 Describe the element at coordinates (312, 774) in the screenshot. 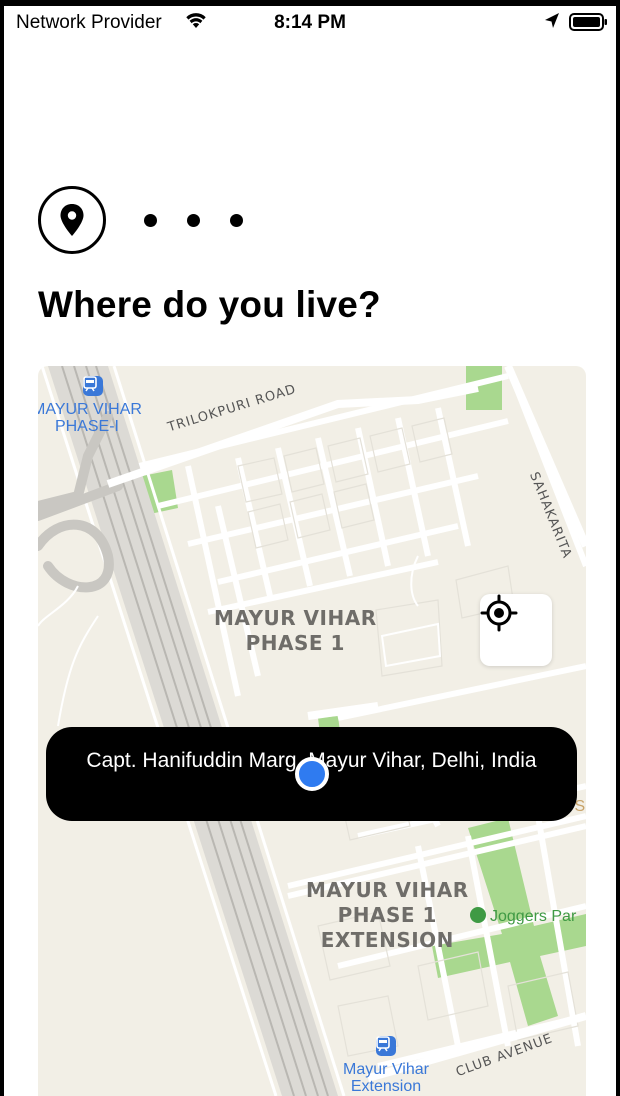

I see `current-location-dot` at that location.